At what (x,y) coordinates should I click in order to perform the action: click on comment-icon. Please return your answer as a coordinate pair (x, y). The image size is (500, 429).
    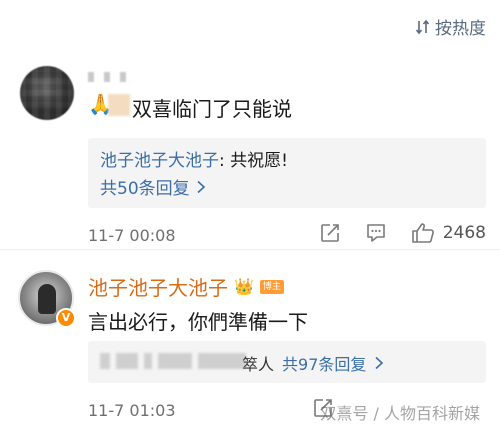
    Looking at the image, I should click on (376, 233).